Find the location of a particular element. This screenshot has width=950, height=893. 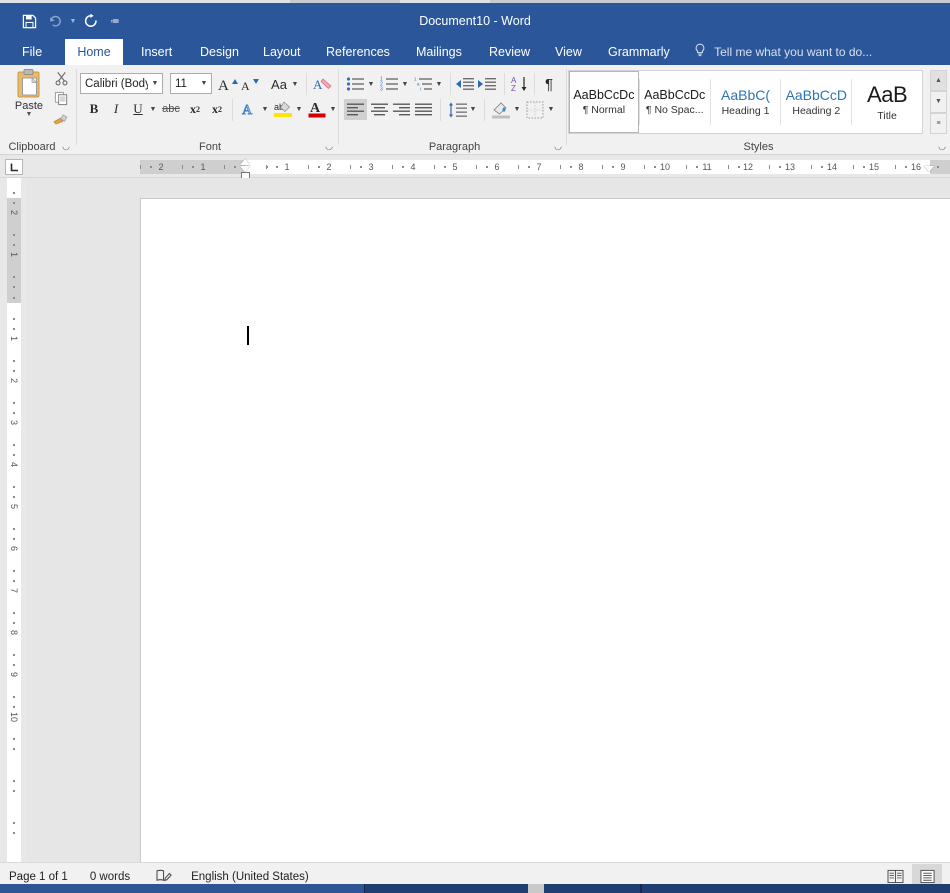

styles-scroll-down-icon: ▼ is located at coordinates (938, 102).